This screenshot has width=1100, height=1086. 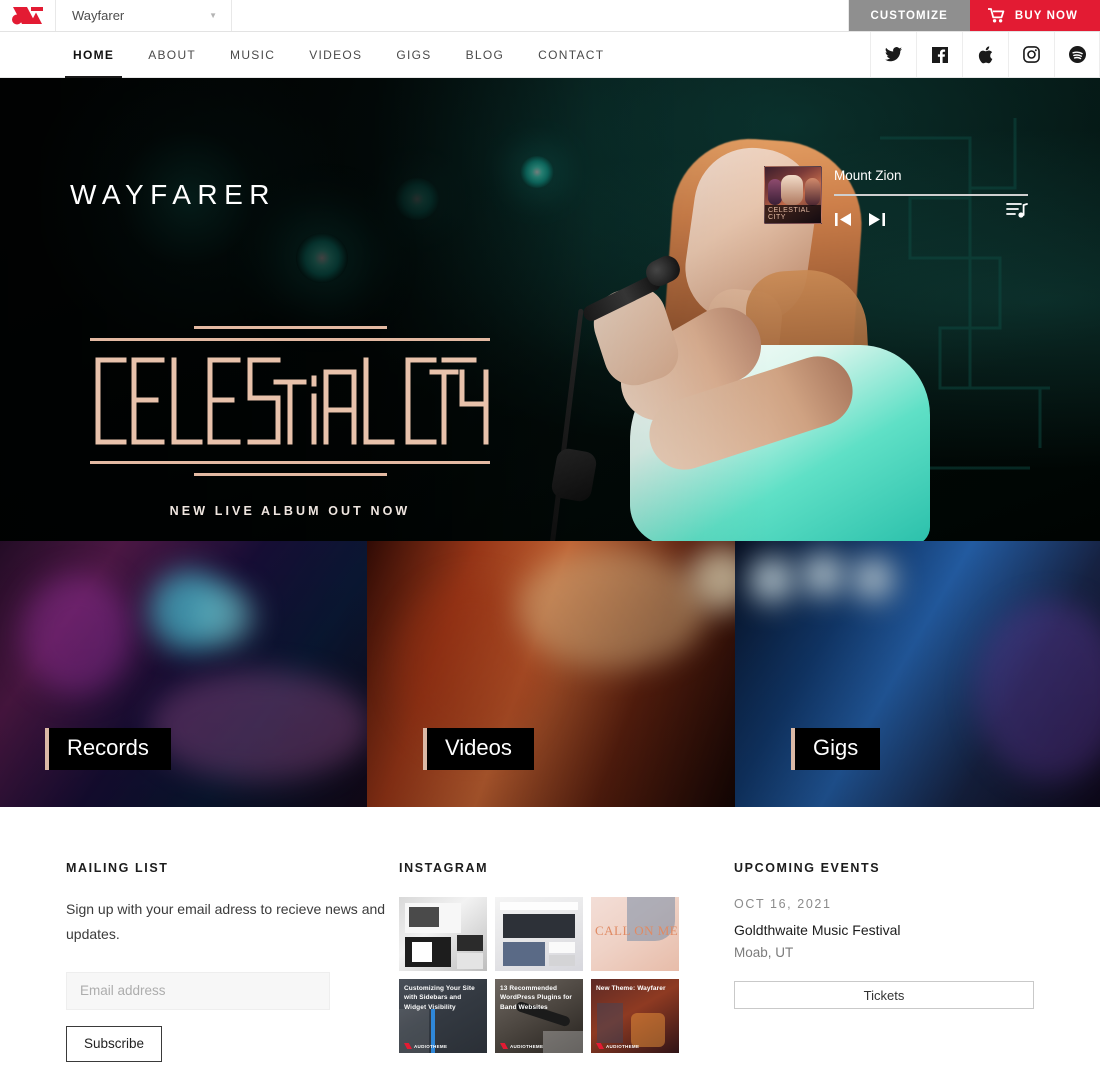 I want to click on social-links, so click(x=985, y=54).